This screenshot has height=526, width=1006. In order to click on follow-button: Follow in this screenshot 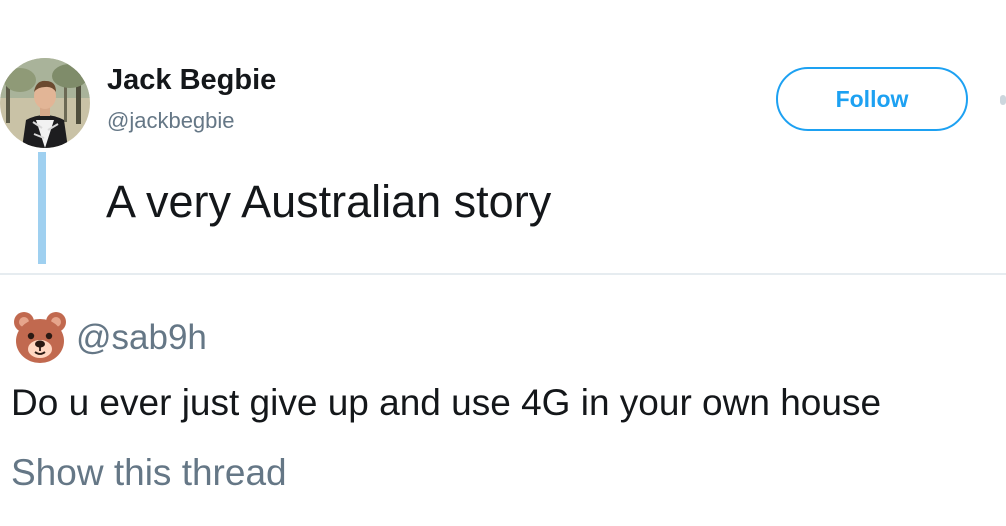, I will do `click(872, 99)`.